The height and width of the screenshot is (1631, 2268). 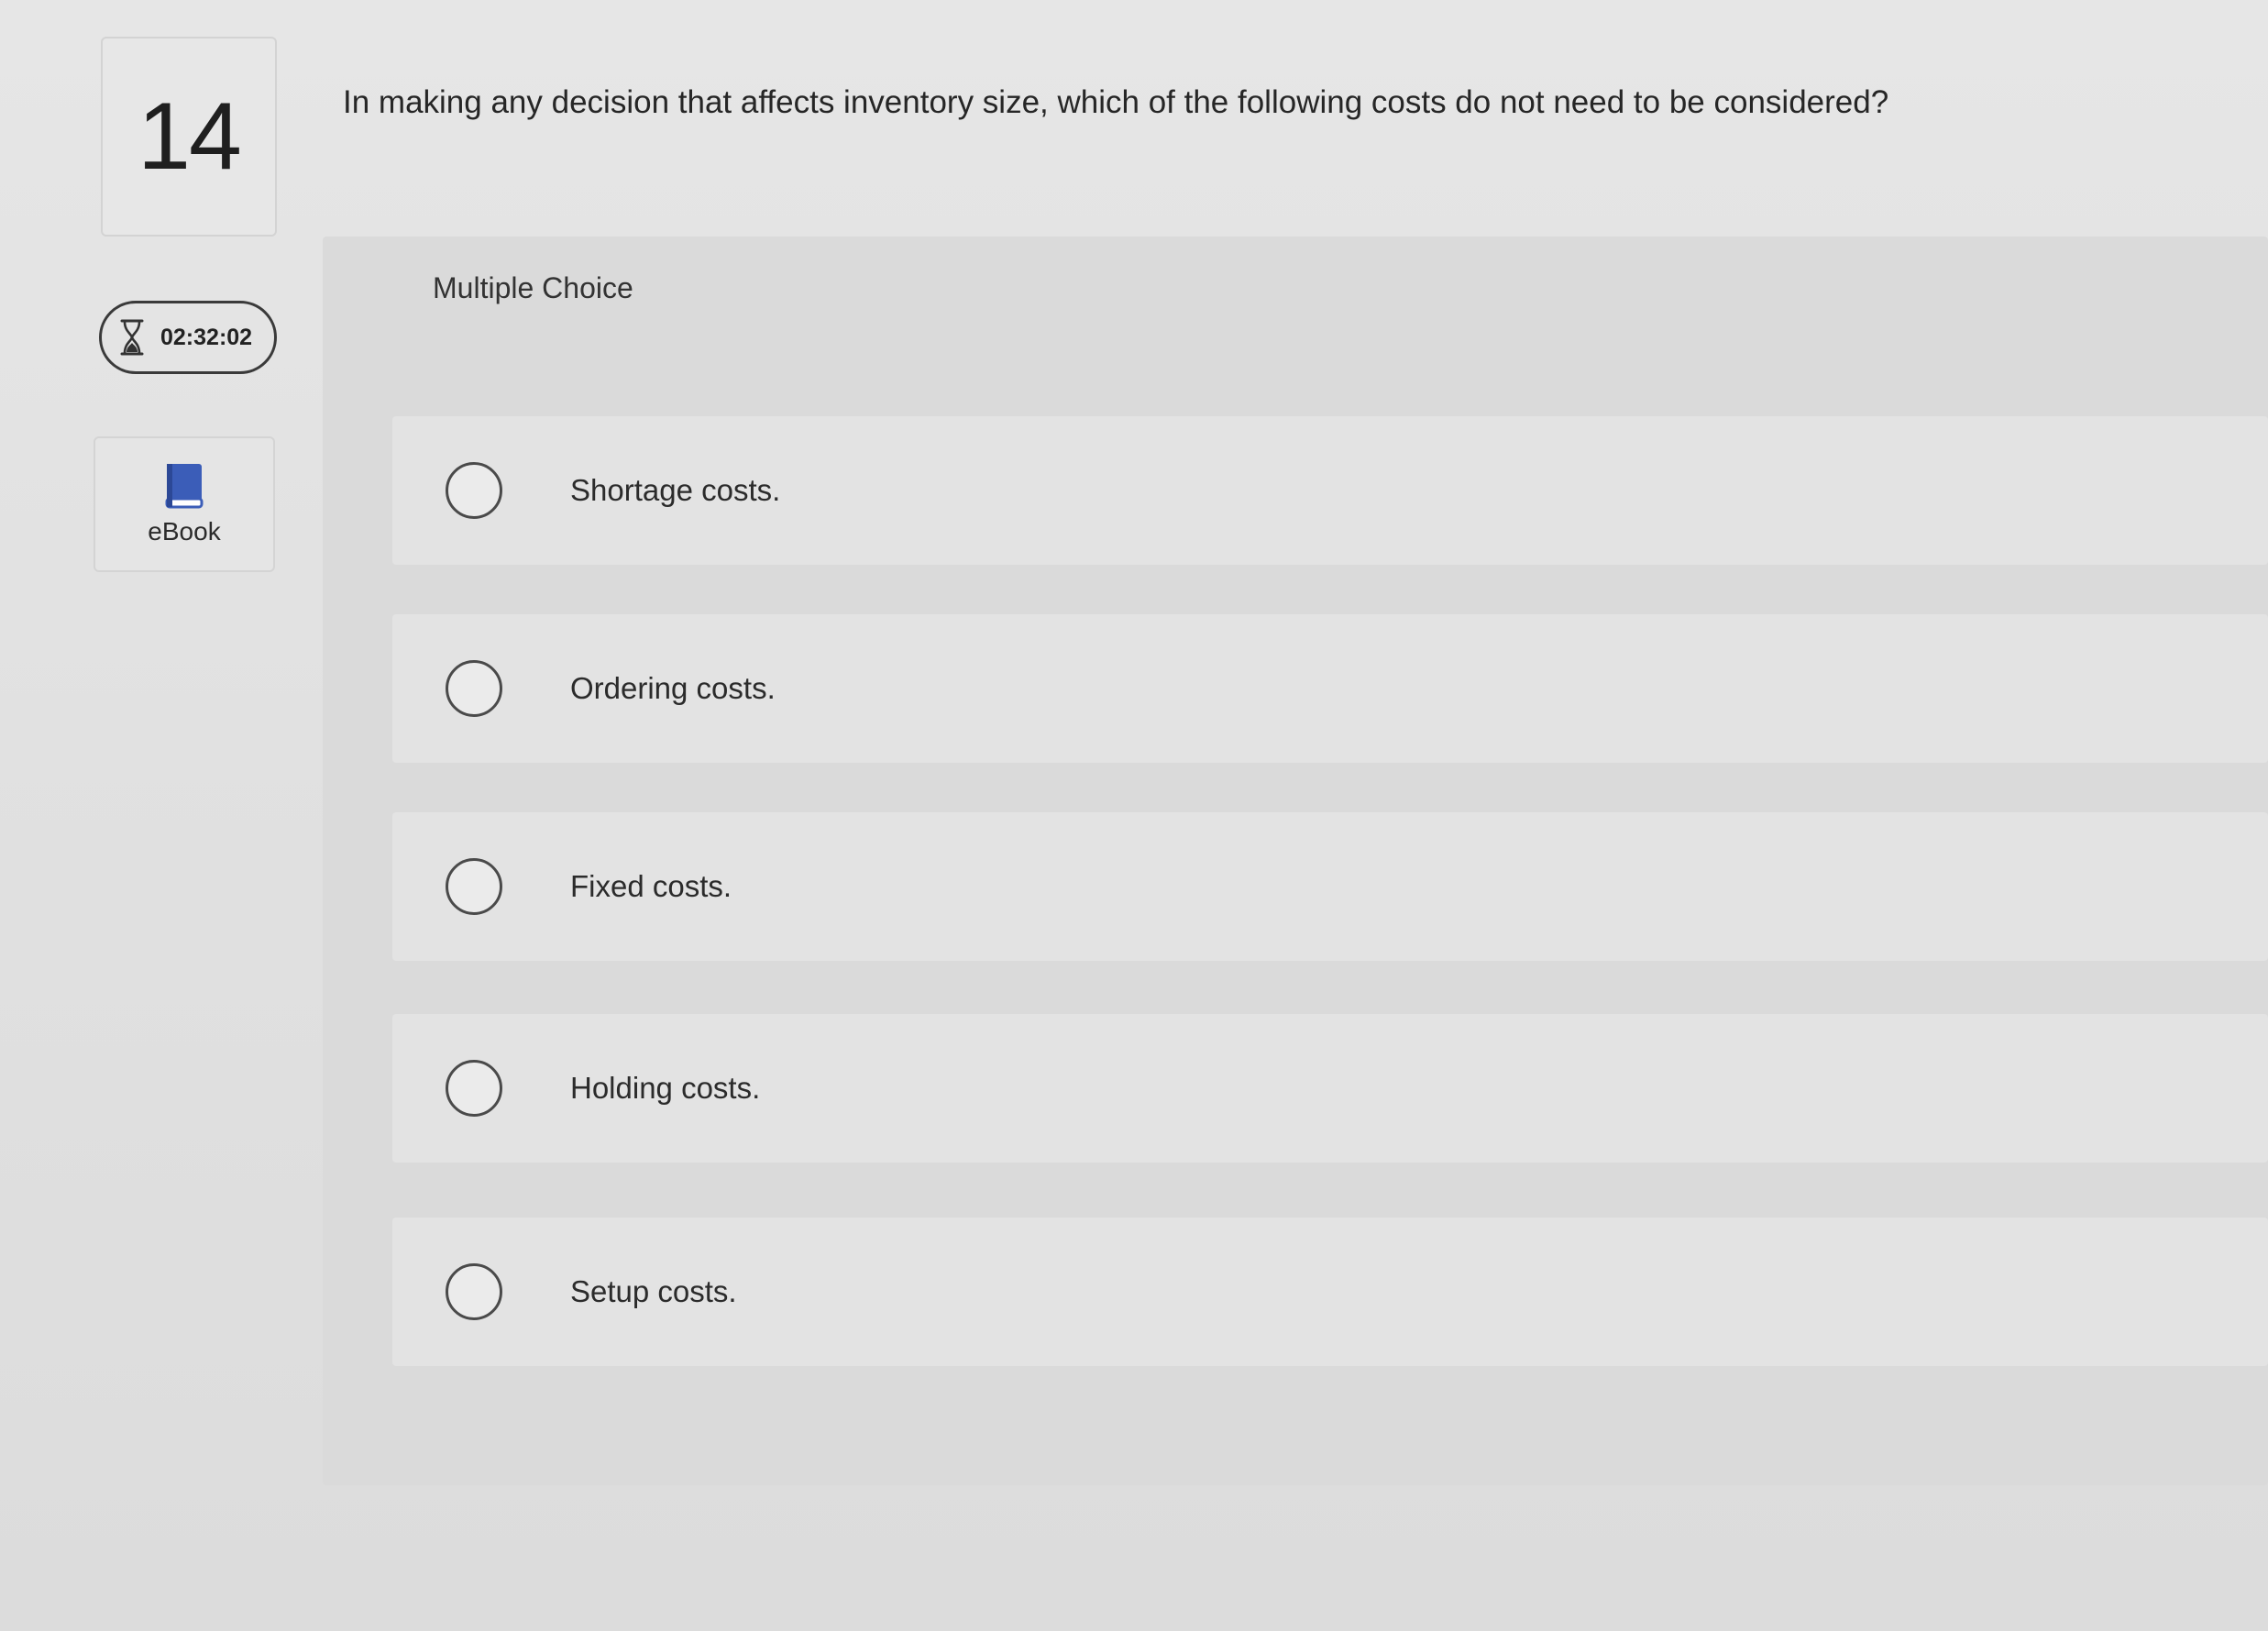 What do you see at coordinates (132, 337) in the screenshot?
I see `hourglass-icon` at bounding box center [132, 337].